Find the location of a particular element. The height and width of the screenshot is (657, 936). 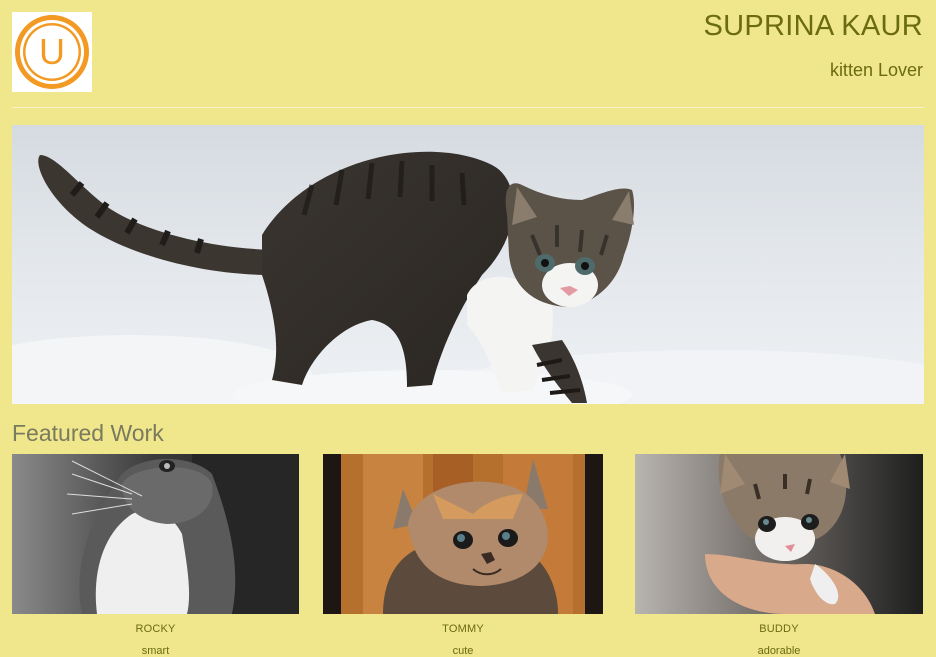

tabby-kitten-in-hand-image is located at coordinates (779, 534).